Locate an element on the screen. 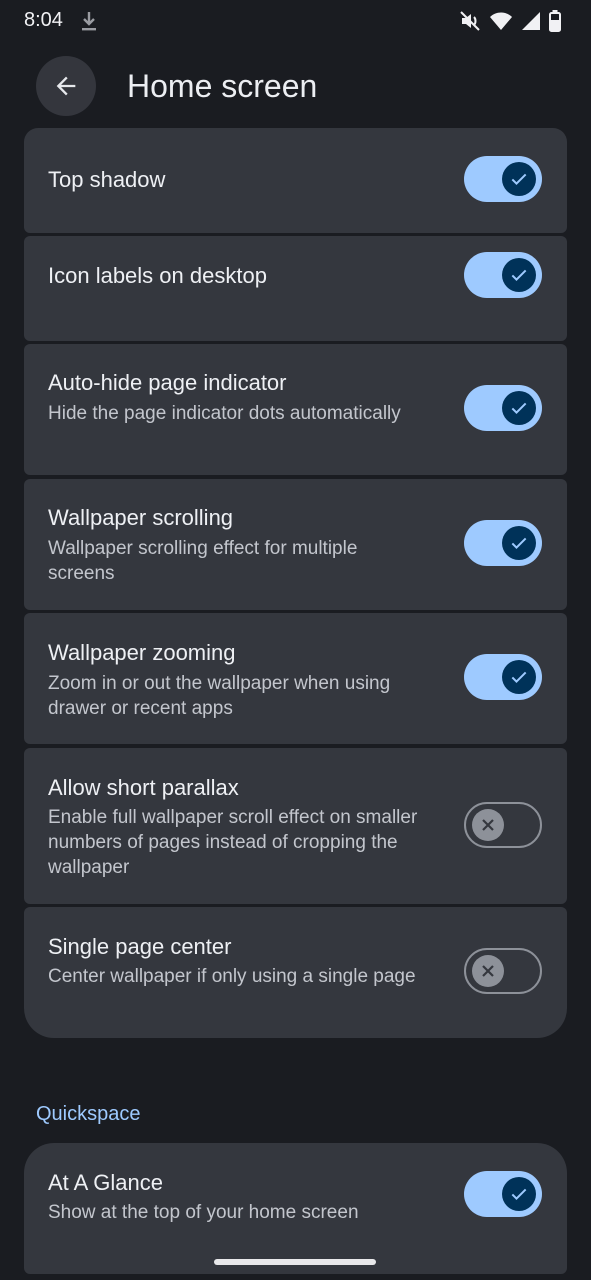 This screenshot has height=1280, width=591. setting-title: Auto-hide page indicator is located at coordinates (167, 382).